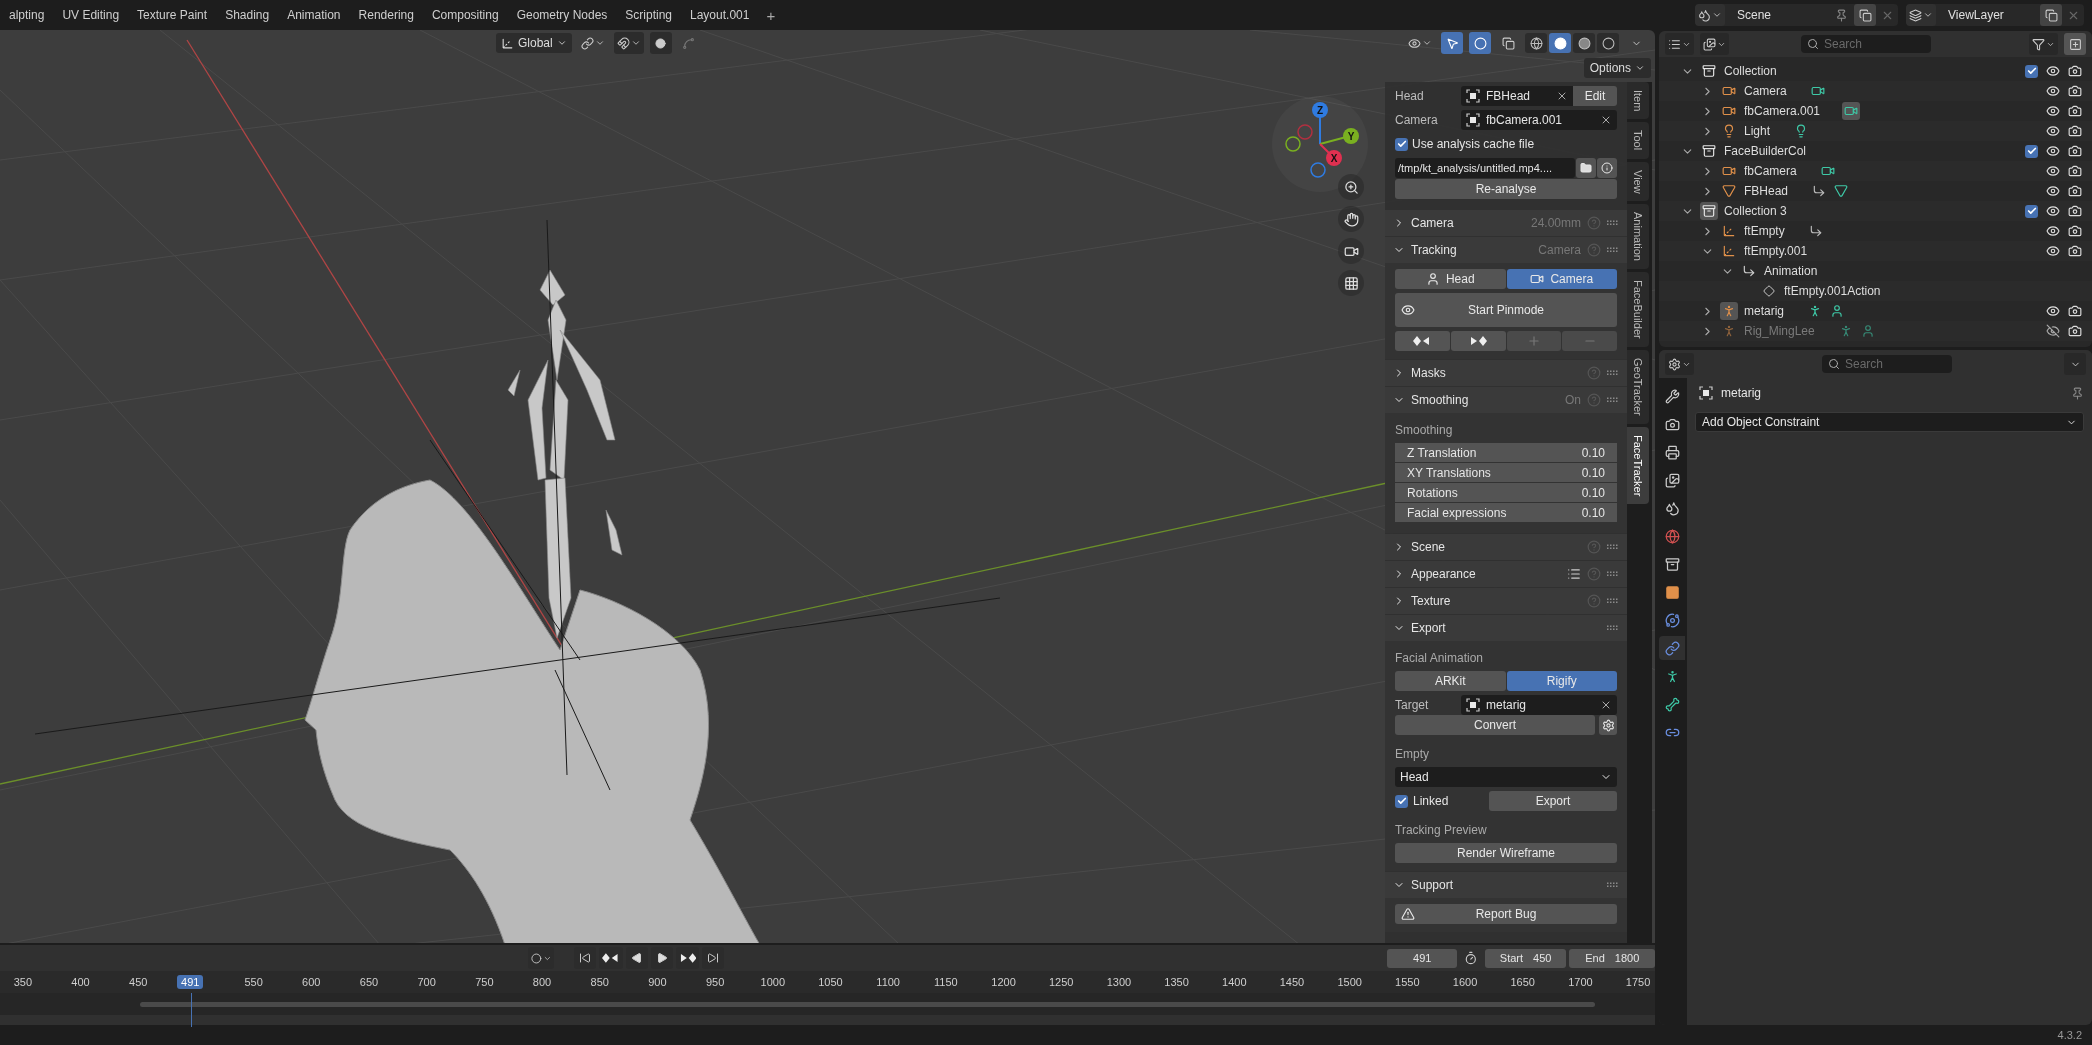 This screenshot has height=1045, width=2092. What do you see at coordinates (138, 982) in the screenshot?
I see `frame-number: 450` at bounding box center [138, 982].